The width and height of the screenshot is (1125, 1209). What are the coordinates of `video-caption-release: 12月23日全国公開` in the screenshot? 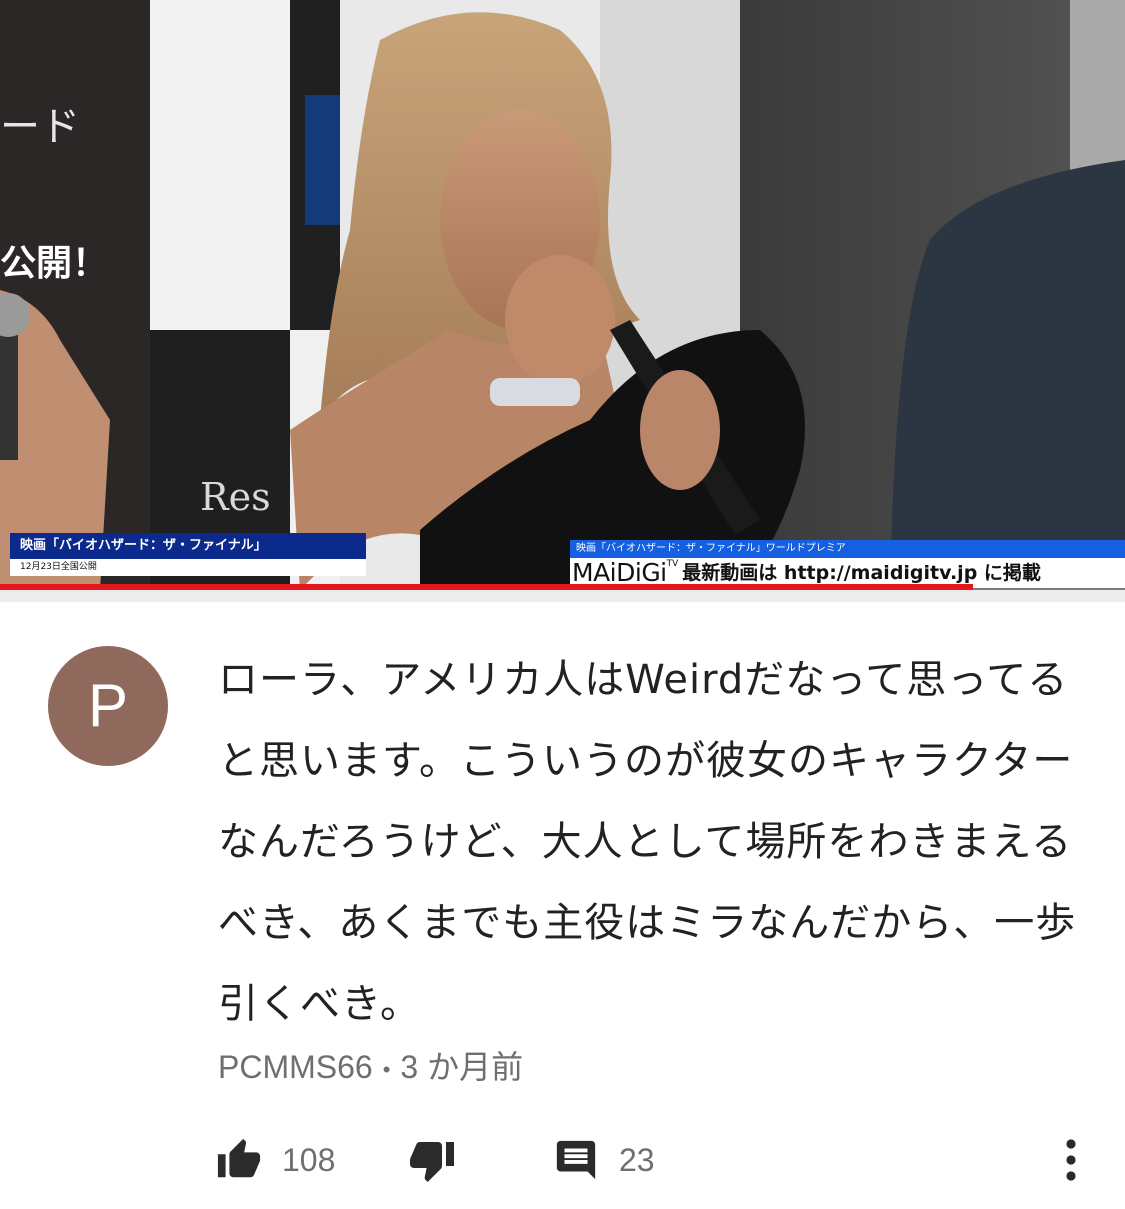 It's located at (188, 567).